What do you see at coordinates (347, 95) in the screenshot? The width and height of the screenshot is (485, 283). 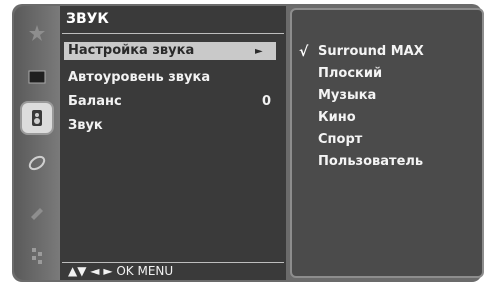 I see `option-music: Музыка` at bounding box center [347, 95].